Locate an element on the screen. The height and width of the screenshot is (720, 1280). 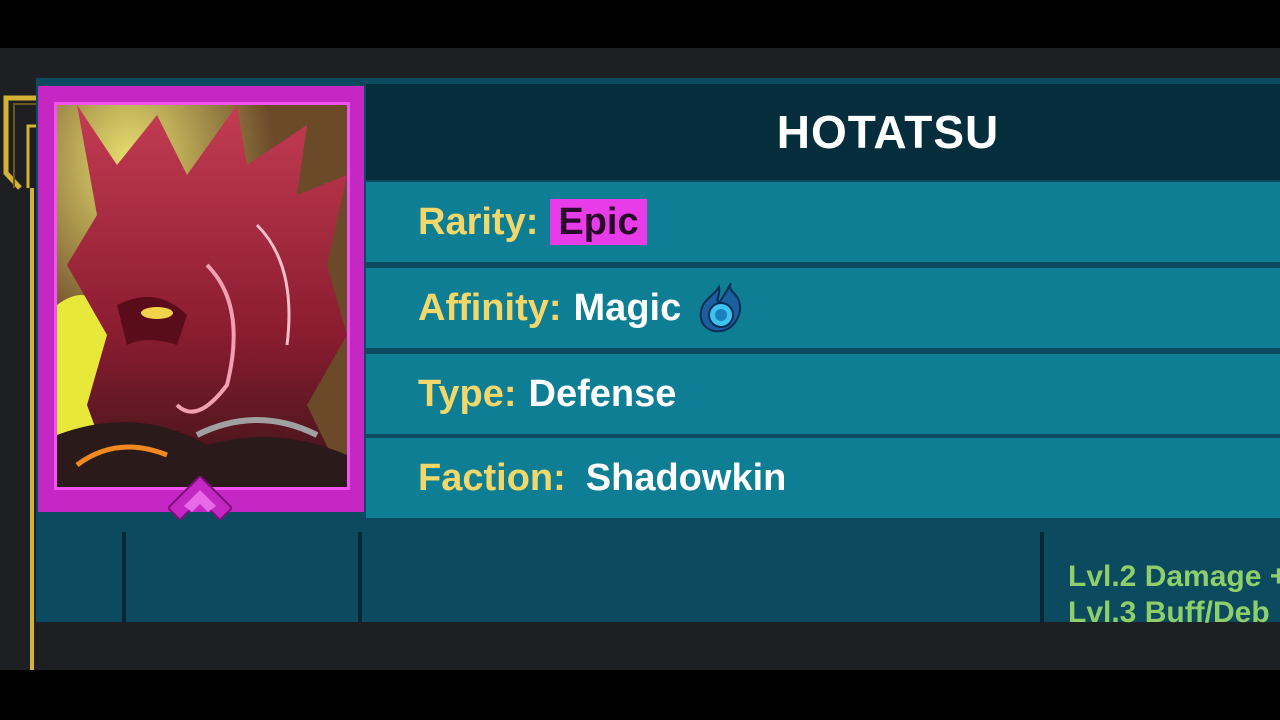
type-row: Type: Defense is located at coordinates (823, 394).